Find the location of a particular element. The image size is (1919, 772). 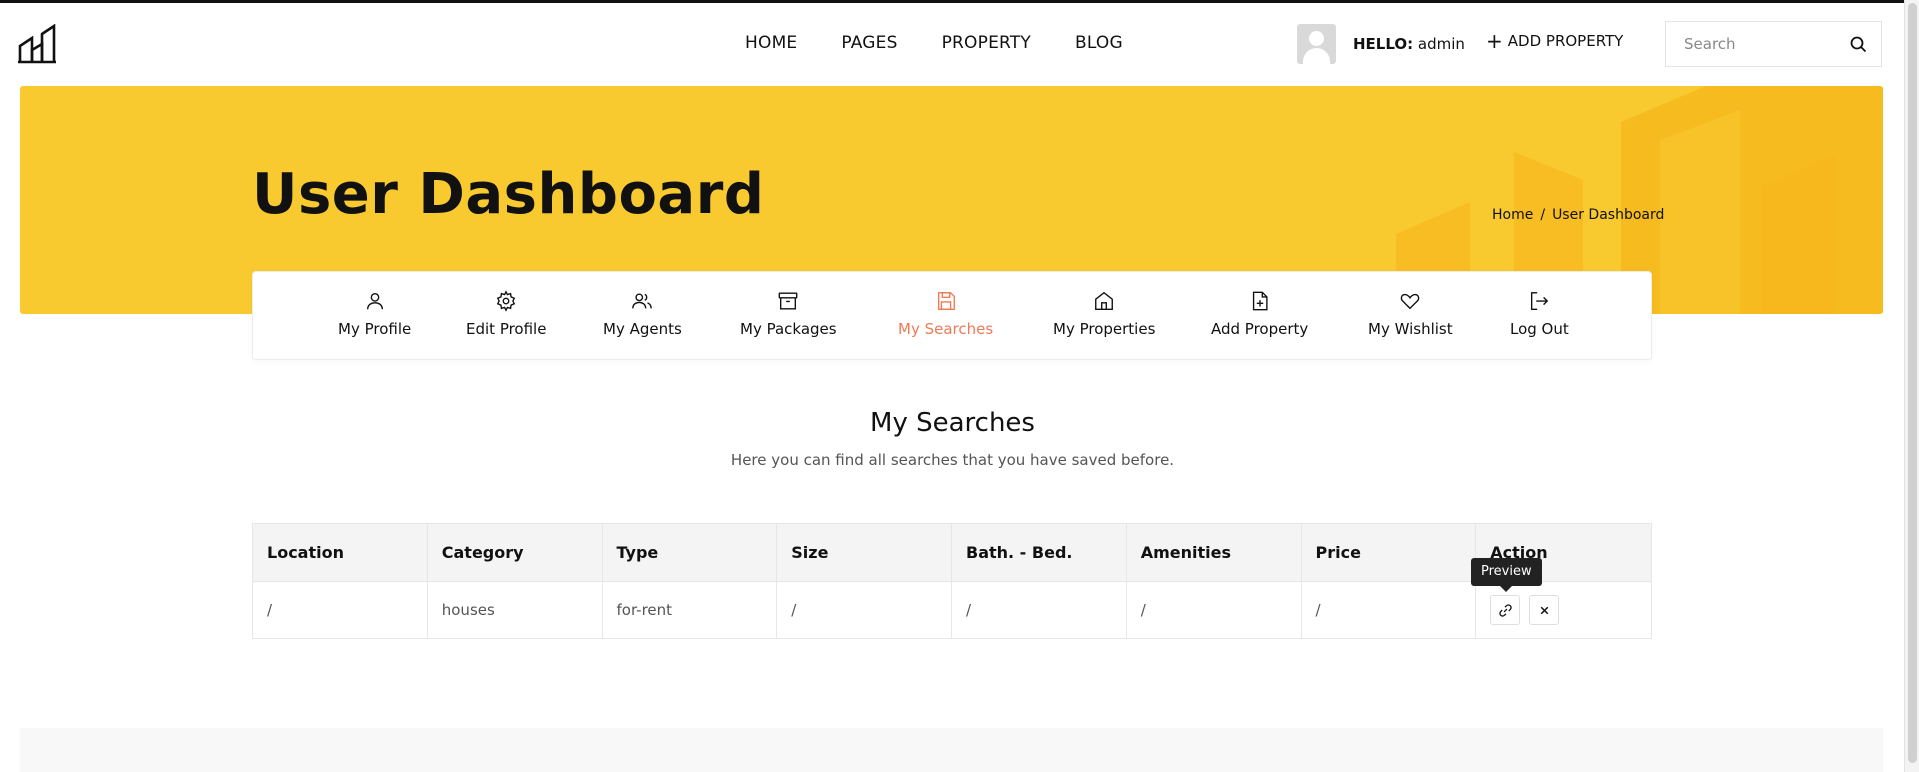

search-box is located at coordinates (1773, 44).